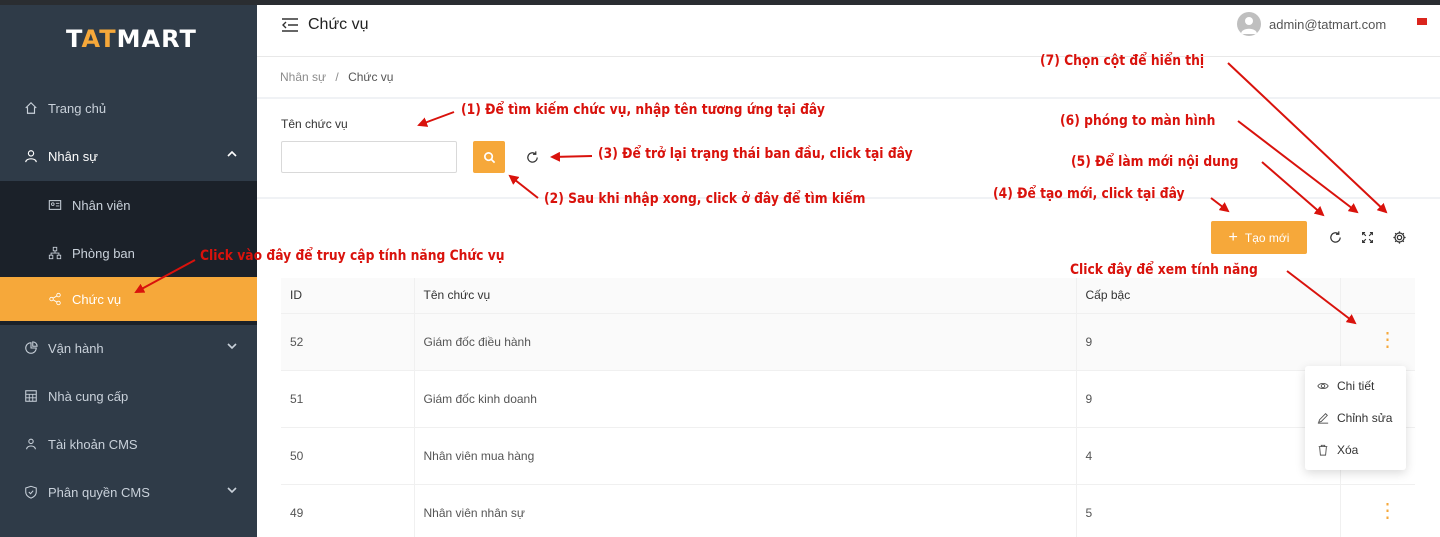 This screenshot has width=1440, height=537. I want to click on avatar, so click(1249, 24).